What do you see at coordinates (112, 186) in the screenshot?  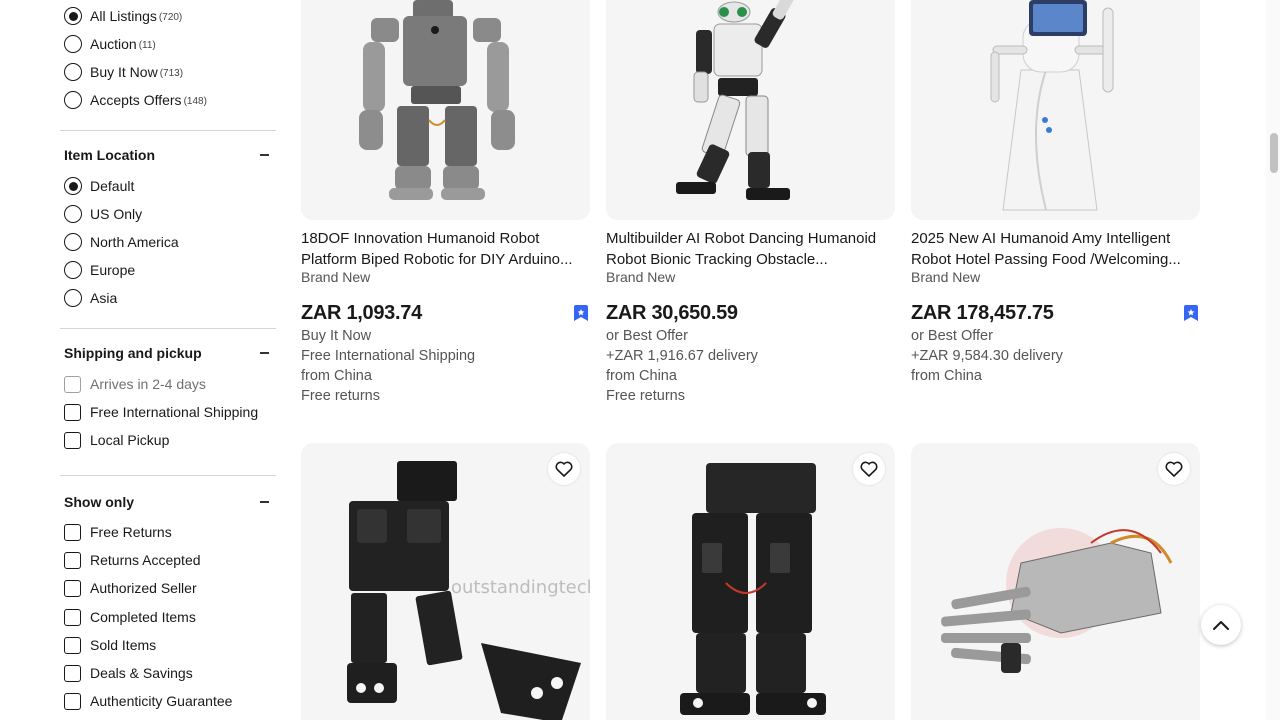 I see `option-label: Default` at bounding box center [112, 186].